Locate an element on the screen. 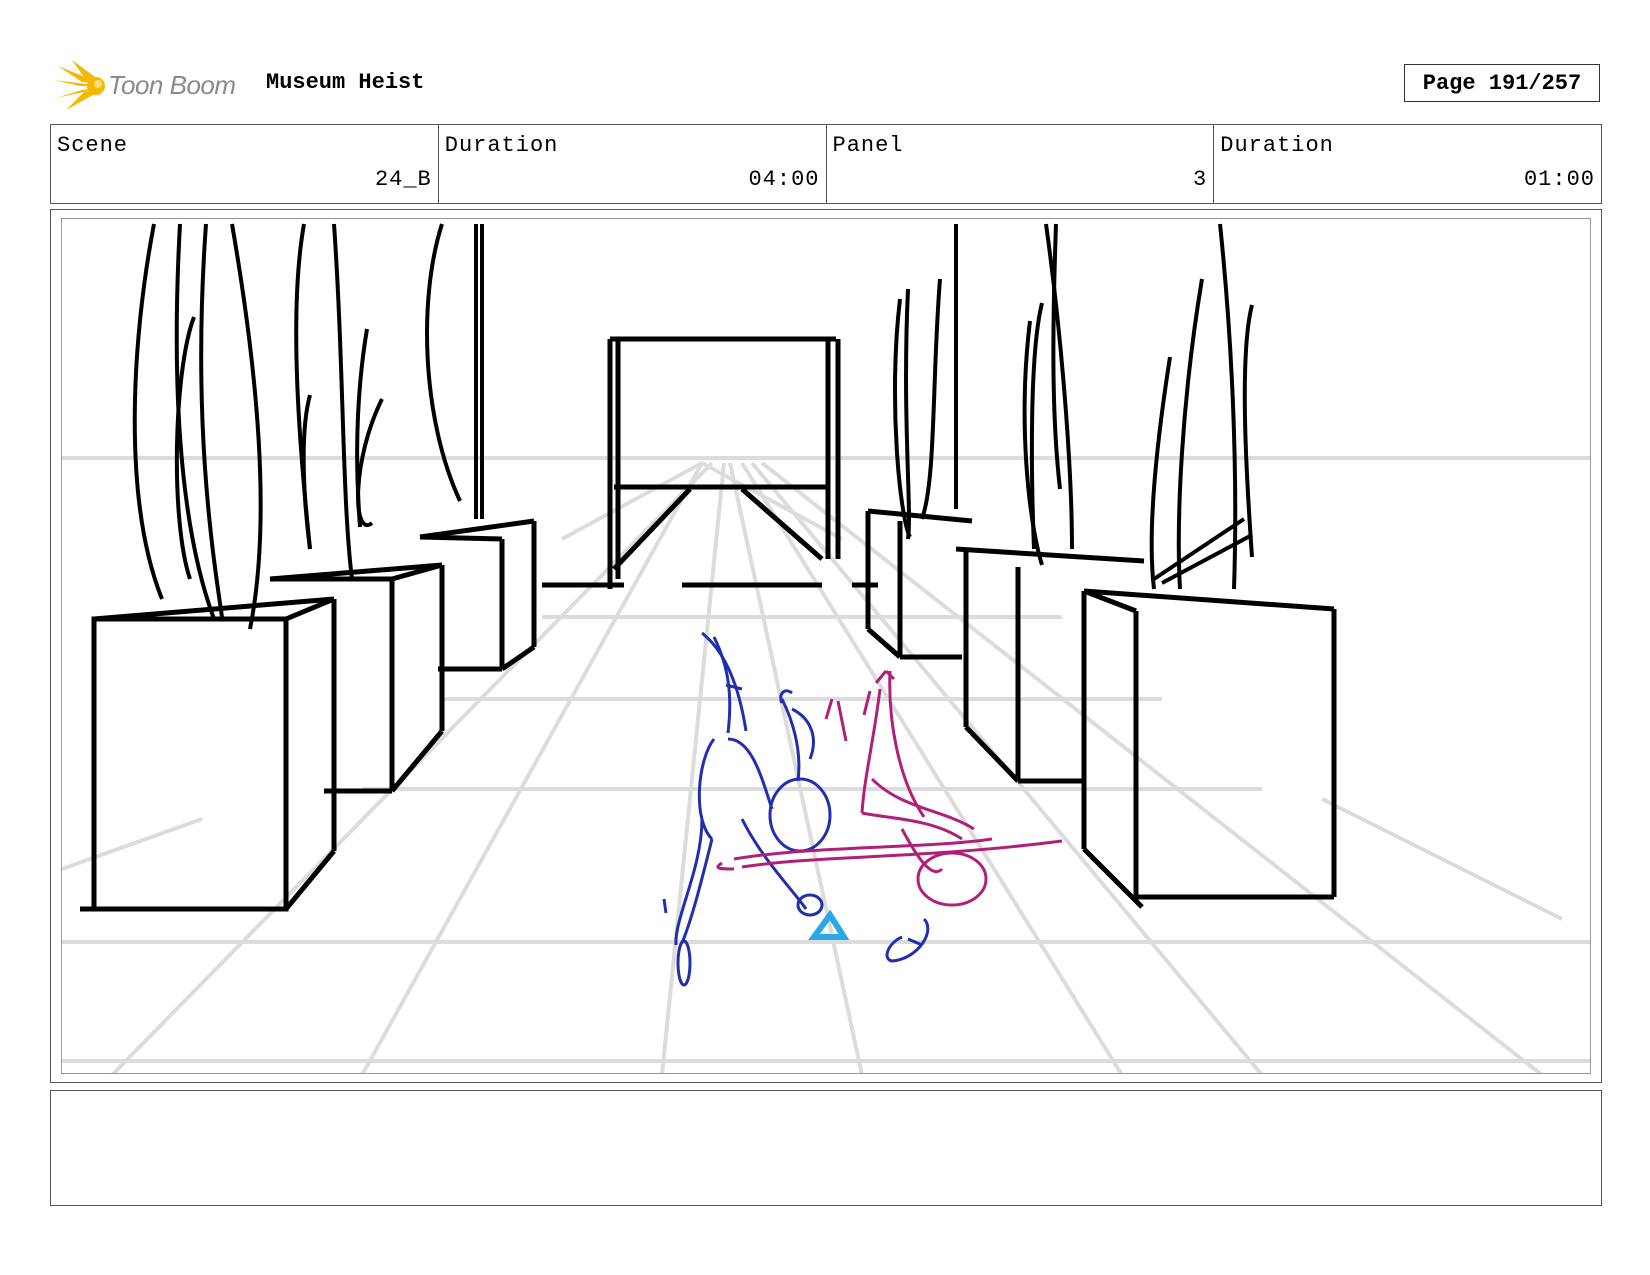 The image size is (1650, 1275). right-pedestals is located at coordinates (1101, 708).